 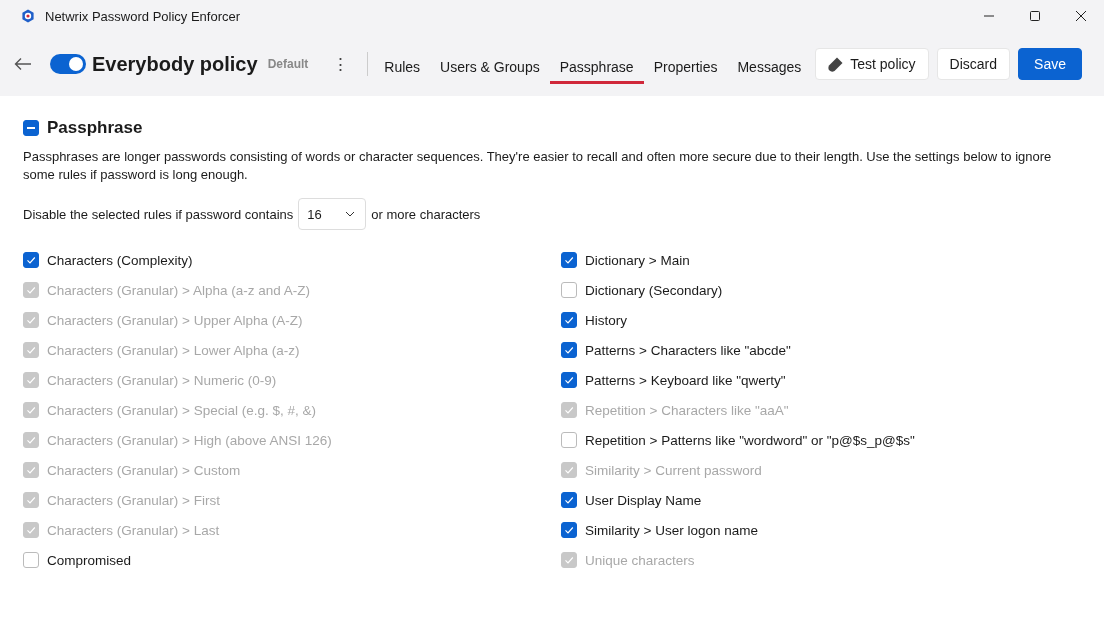 I want to click on rule-label: History, so click(x=606, y=320).